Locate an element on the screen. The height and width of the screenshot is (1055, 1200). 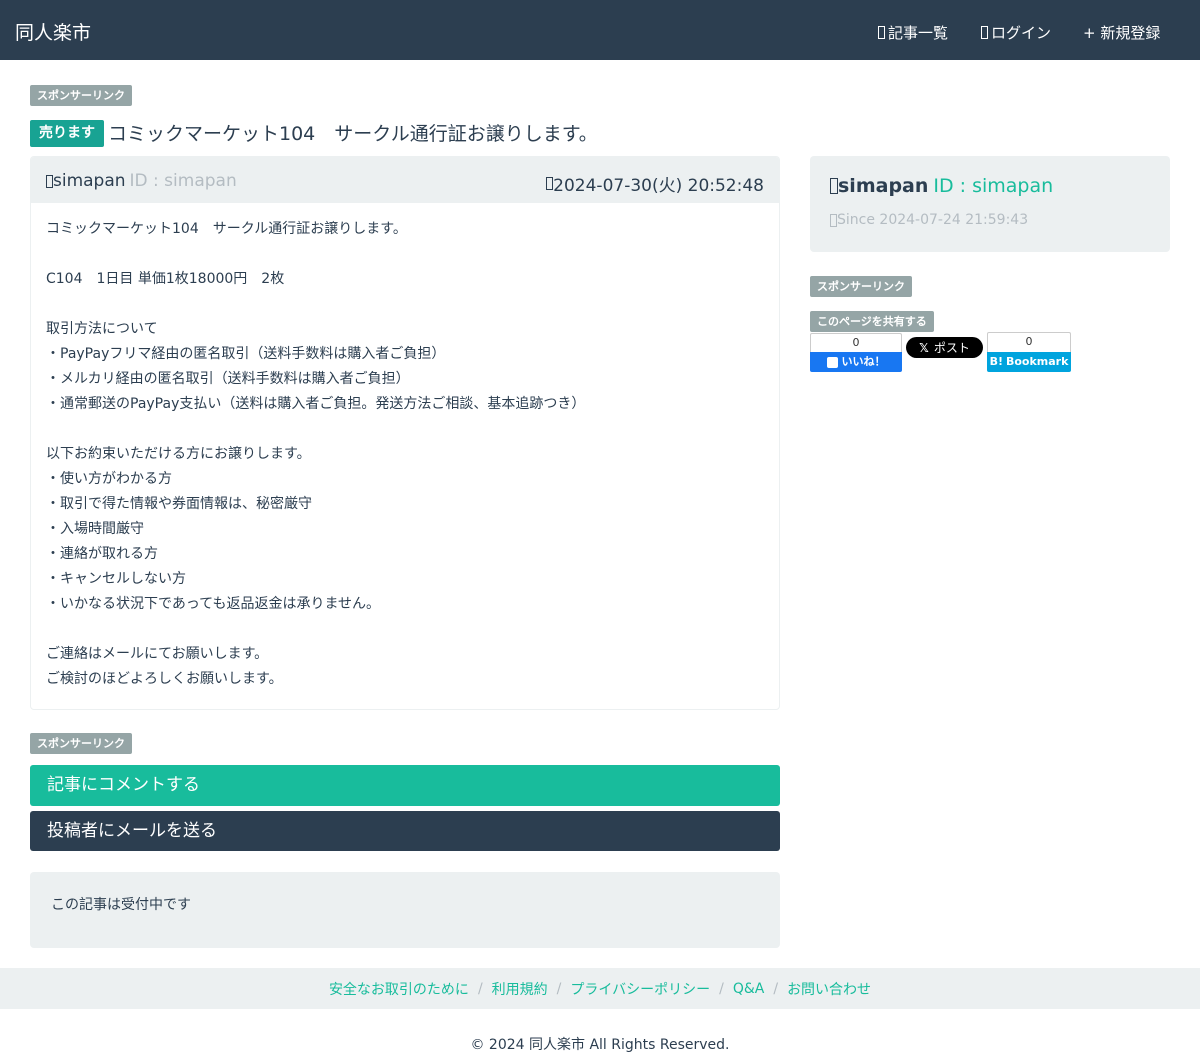
hatena-bookmark-button: B! Bookmark is located at coordinates (1029, 362).